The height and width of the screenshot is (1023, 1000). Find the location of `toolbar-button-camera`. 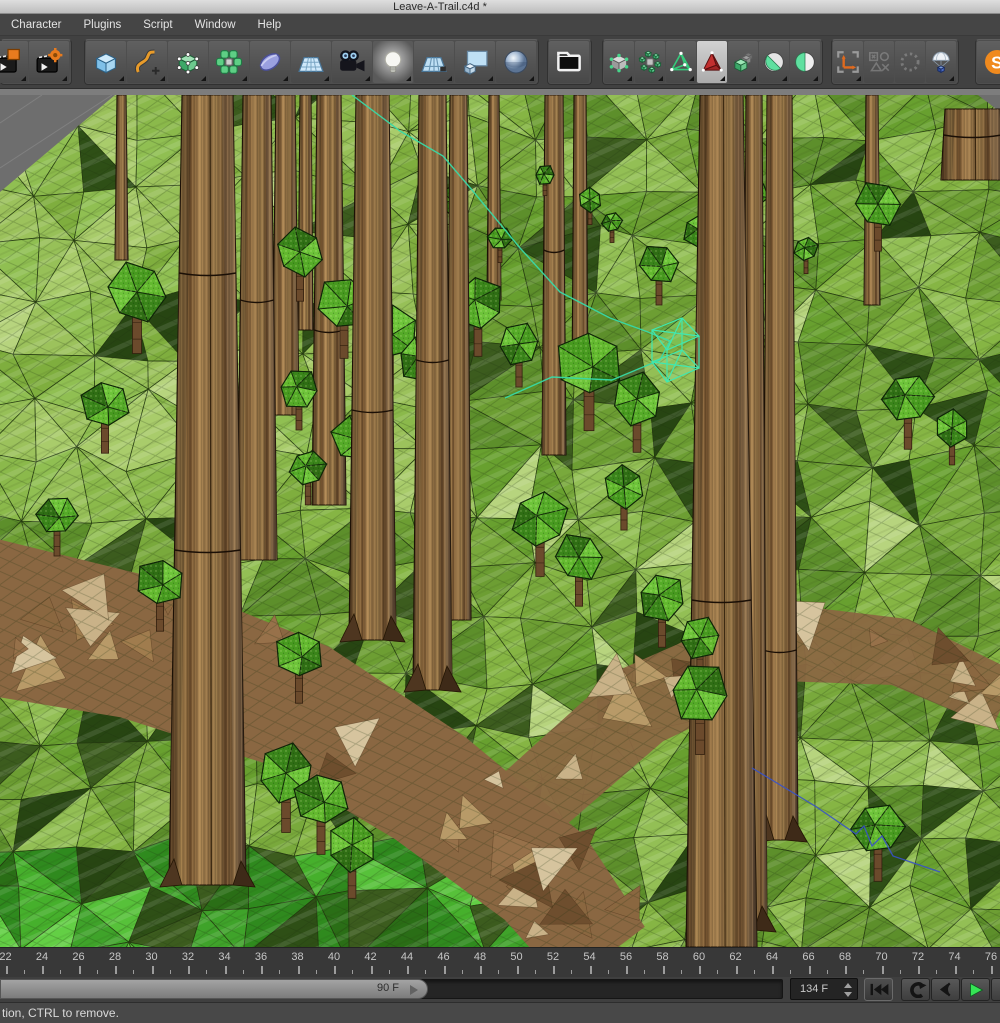

toolbar-button-camera is located at coordinates (352, 62).